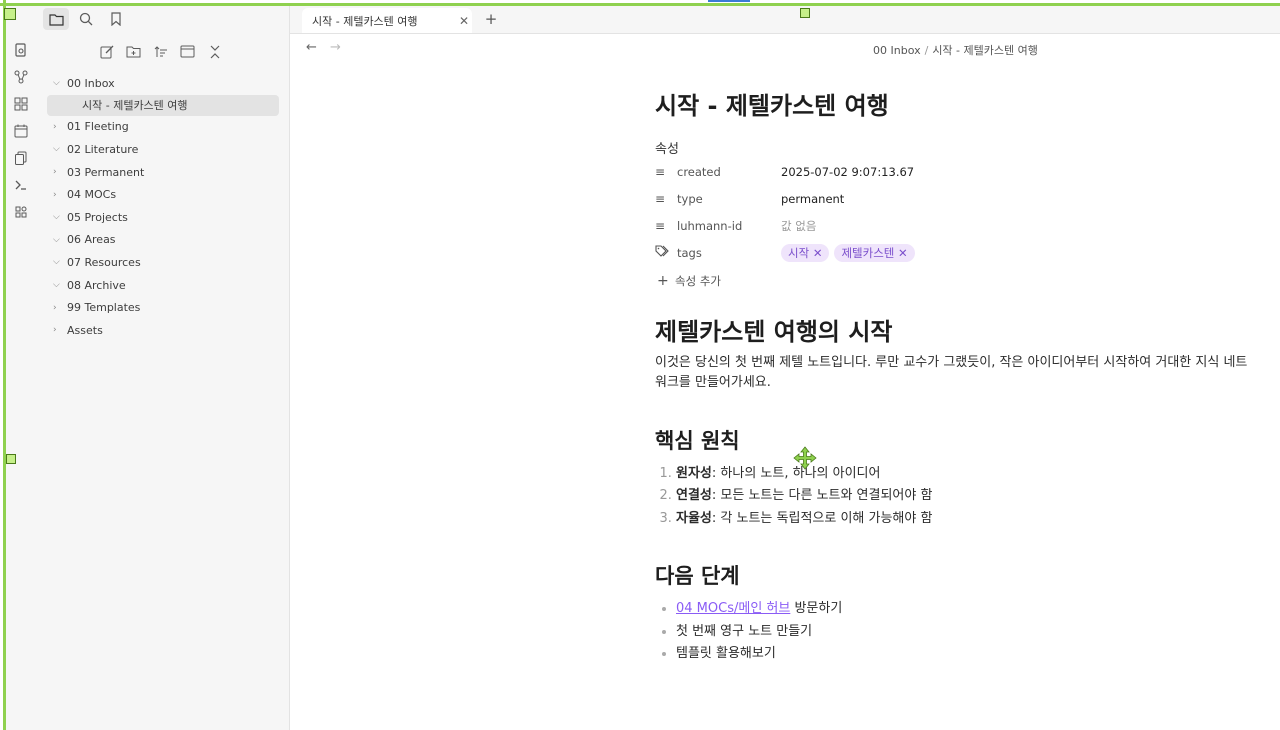 Image resolution: width=1280 pixels, height=730 pixels. What do you see at coordinates (163, 307) in the screenshot?
I see `folder-99-templates: › 99 Templates` at bounding box center [163, 307].